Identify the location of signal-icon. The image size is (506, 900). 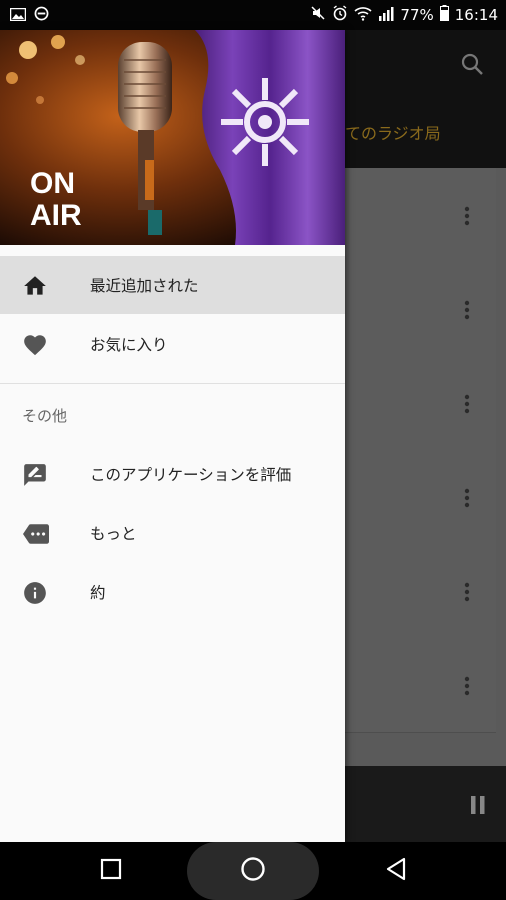
(386, 15).